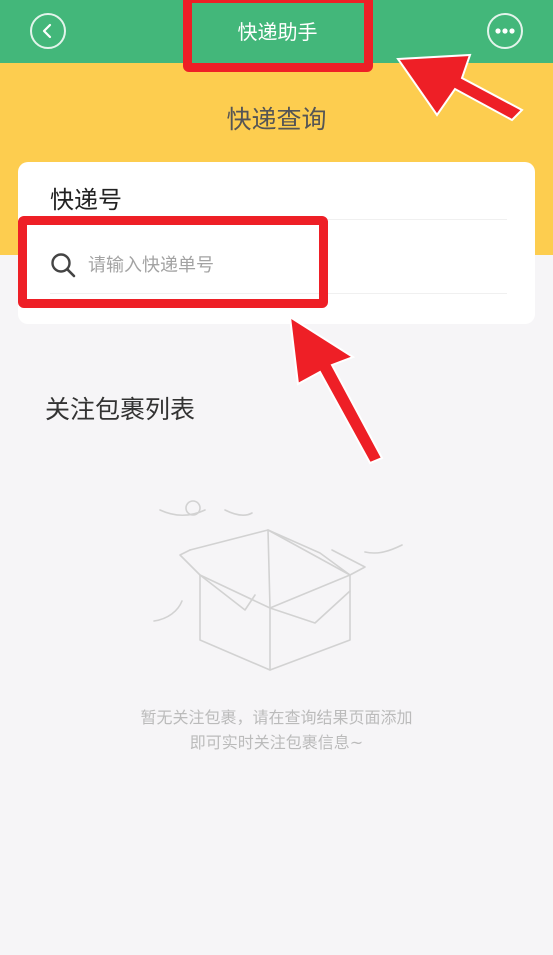 The height and width of the screenshot is (955, 553). Describe the element at coordinates (336, 390) in the screenshot. I see `arrow-to-search` at that location.